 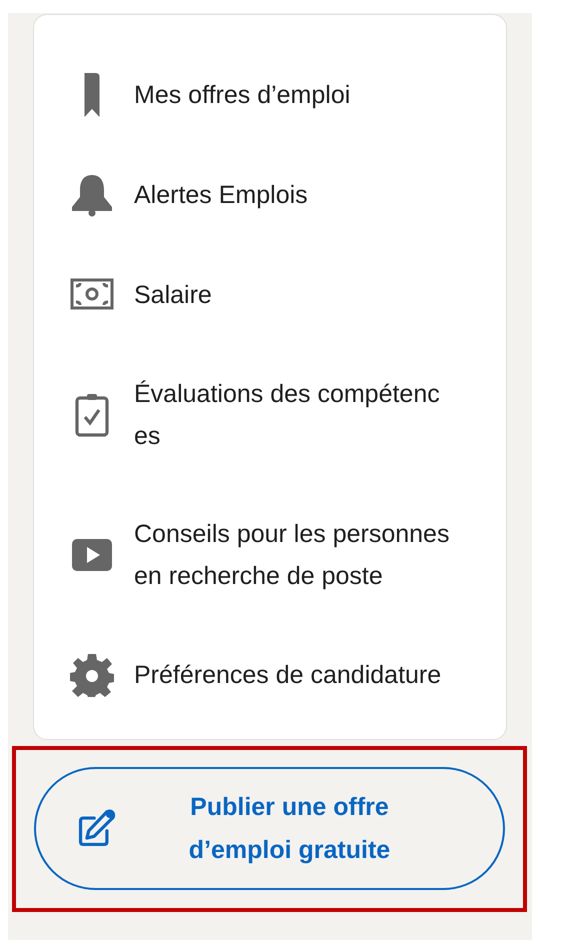 What do you see at coordinates (269, 828) in the screenshot?
I see `post-job-button: Publier une offre d’emploi gratuite` at bounding box center [269, 828].